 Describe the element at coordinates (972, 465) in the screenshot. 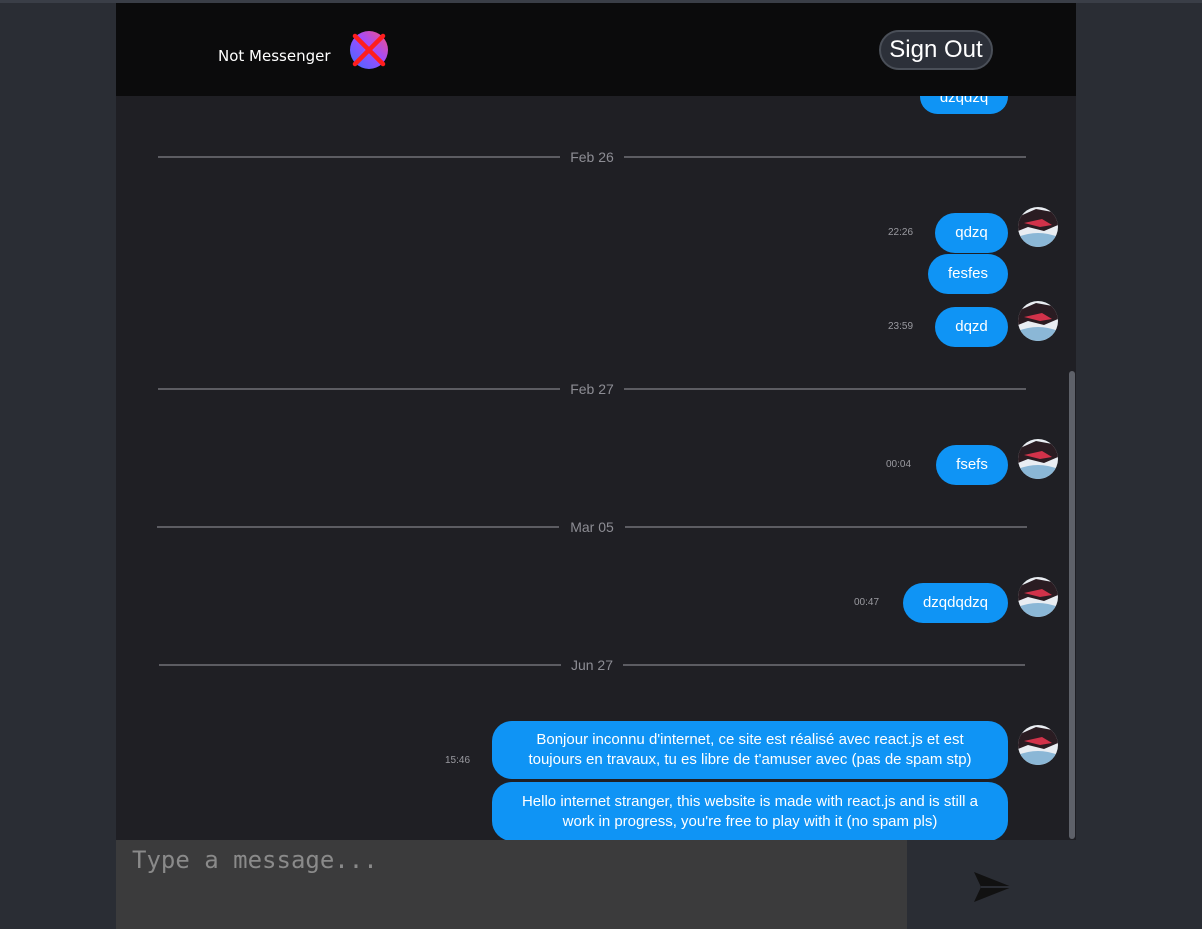

I see `message-bubble: fsefs` at that location.